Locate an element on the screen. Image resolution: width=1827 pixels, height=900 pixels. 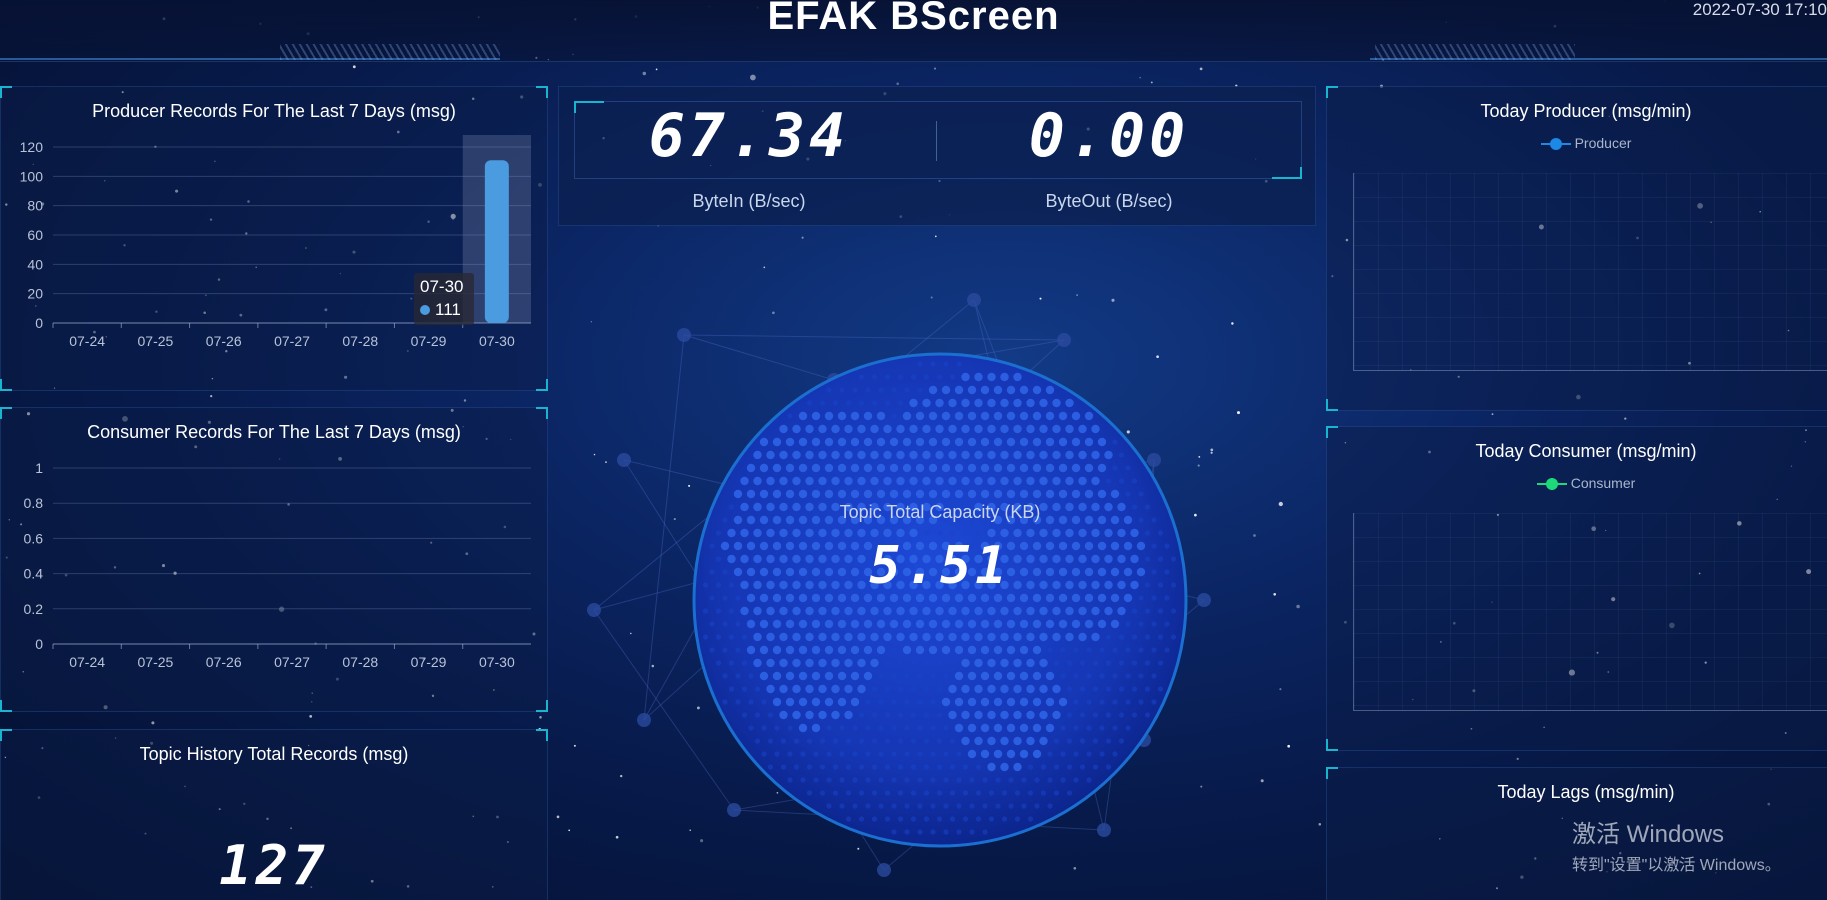
today-producer-plot-area is located at coordinates (1590, 272).